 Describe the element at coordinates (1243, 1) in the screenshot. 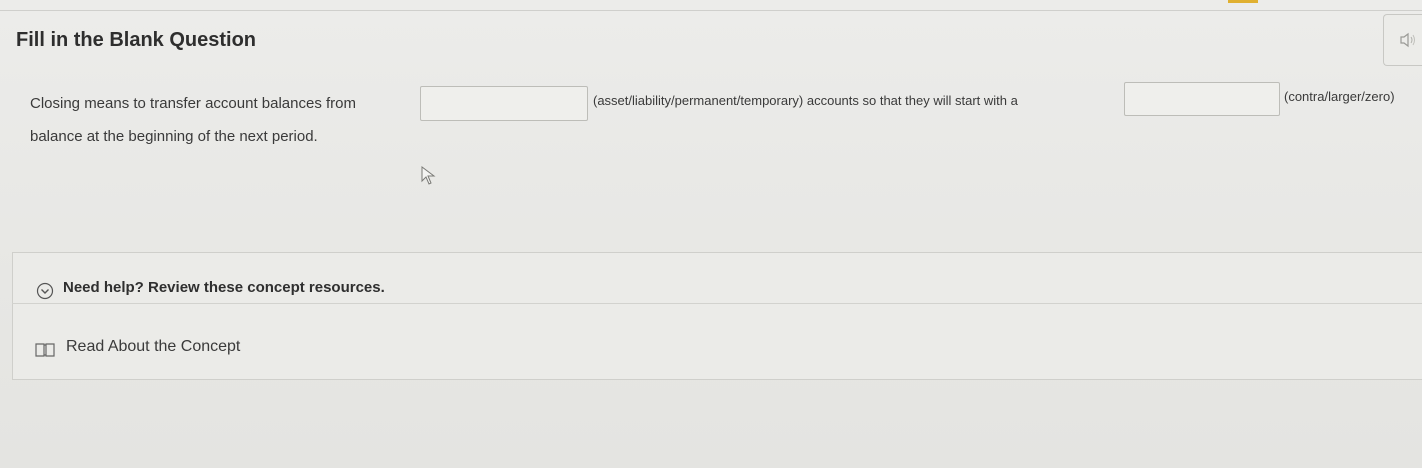

I see `top-accent-bar` at that location.